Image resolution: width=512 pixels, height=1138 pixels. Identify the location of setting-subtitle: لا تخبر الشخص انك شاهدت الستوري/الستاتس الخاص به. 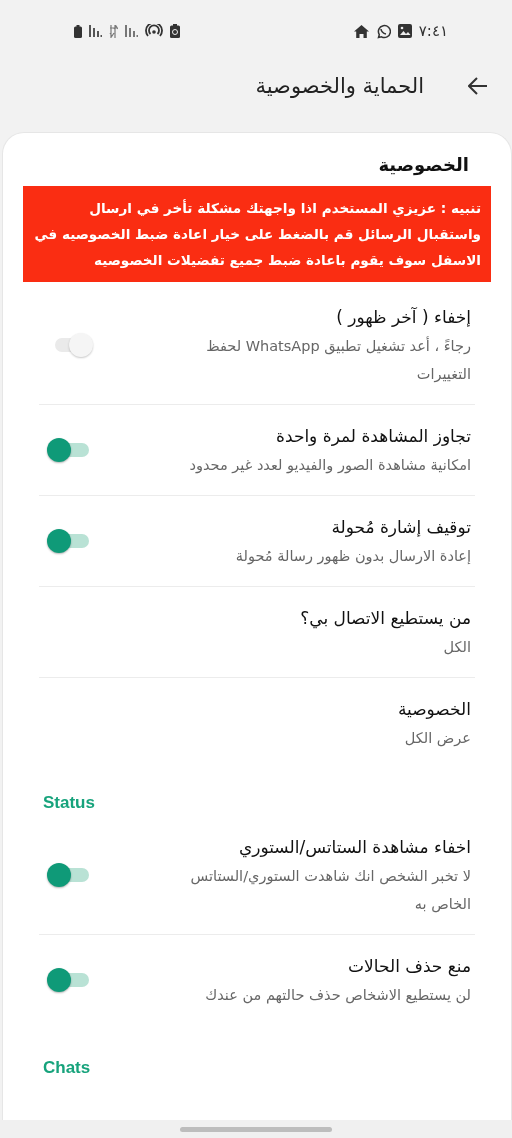
(330, 891).